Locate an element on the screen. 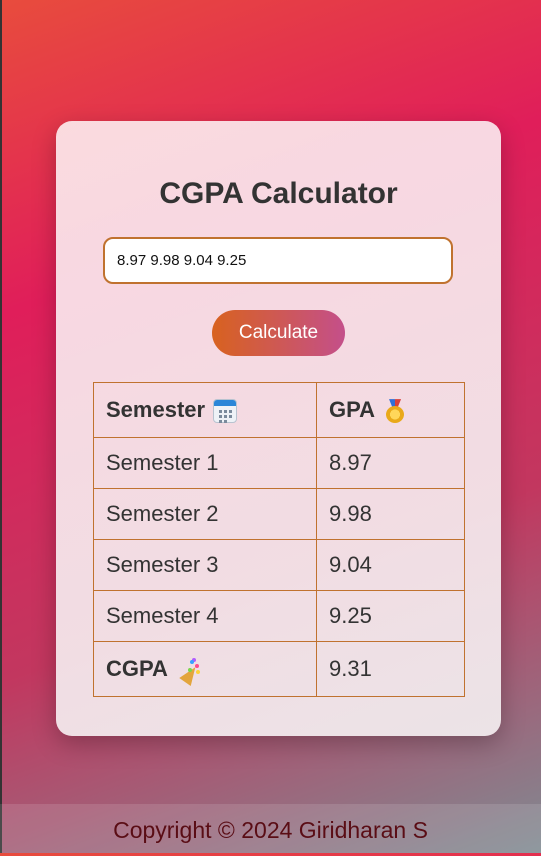  page-title: CGPA Calculator is located at coordinates (278, 193).